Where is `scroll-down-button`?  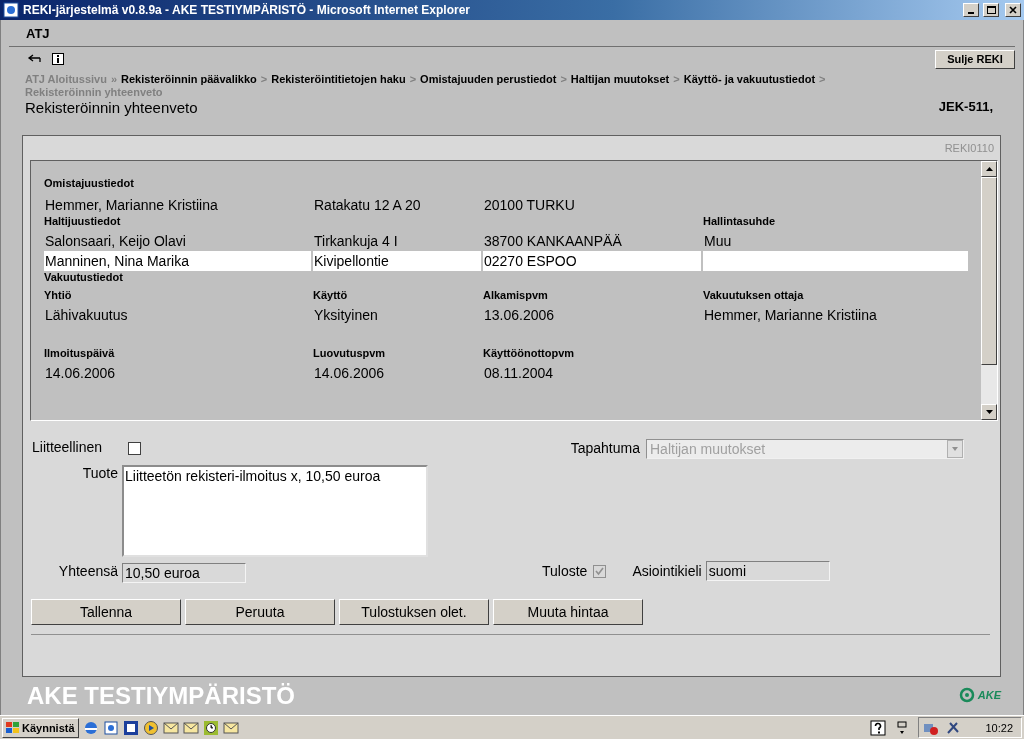
scroll-down-button is located at coordinates (989, 412).